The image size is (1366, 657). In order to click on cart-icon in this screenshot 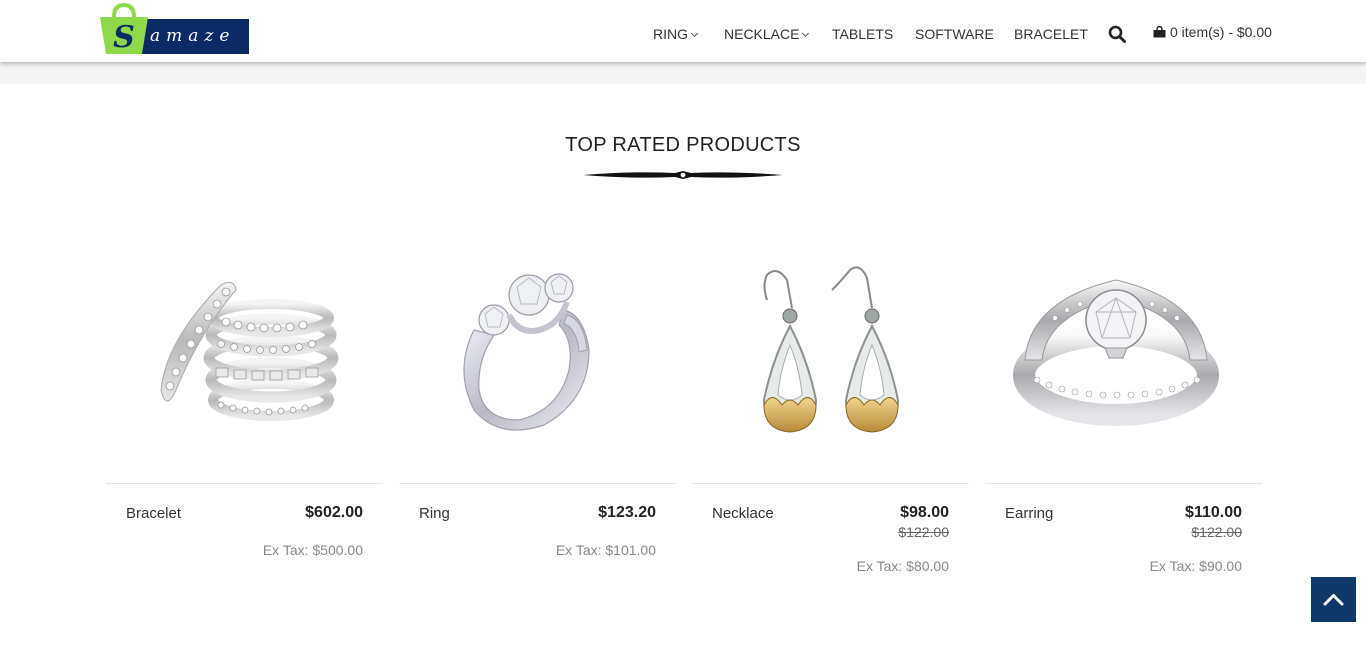, I will do `click(1159, 31)`.